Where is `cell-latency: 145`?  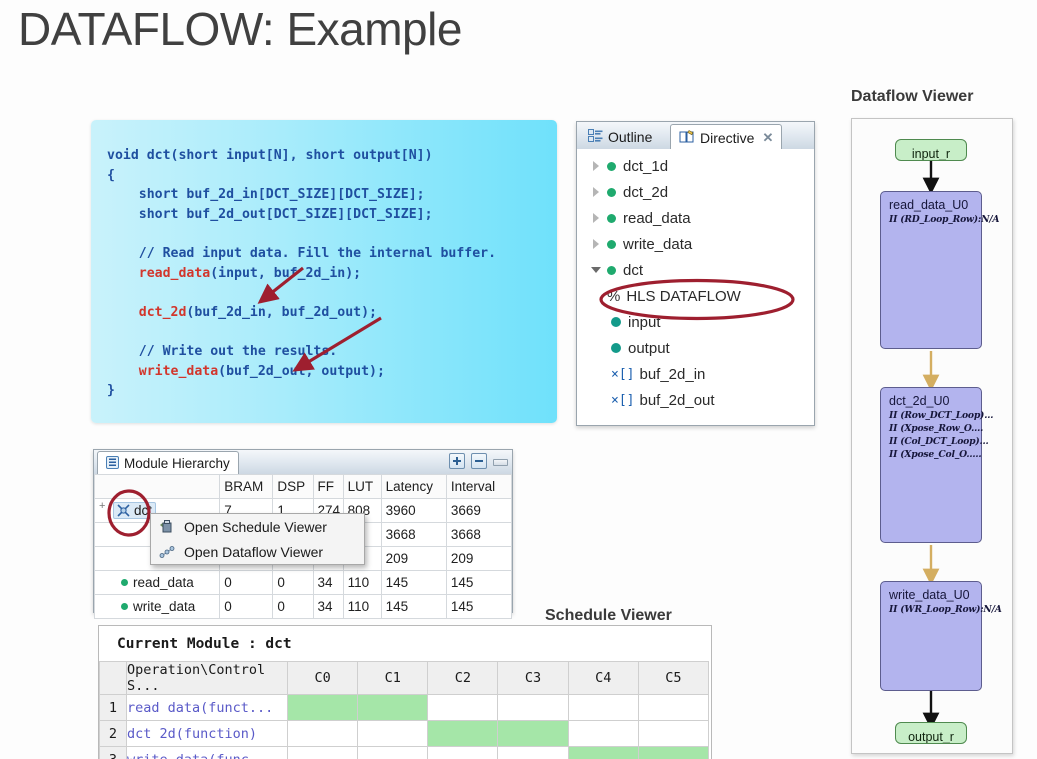 cell-latency: 145 is located at coordinates (413, 606).